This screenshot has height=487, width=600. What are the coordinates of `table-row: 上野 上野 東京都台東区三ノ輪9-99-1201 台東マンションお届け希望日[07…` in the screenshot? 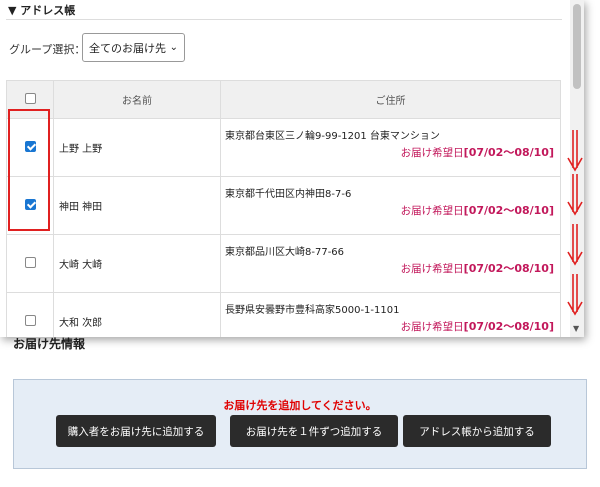 It's located at (283, 147).